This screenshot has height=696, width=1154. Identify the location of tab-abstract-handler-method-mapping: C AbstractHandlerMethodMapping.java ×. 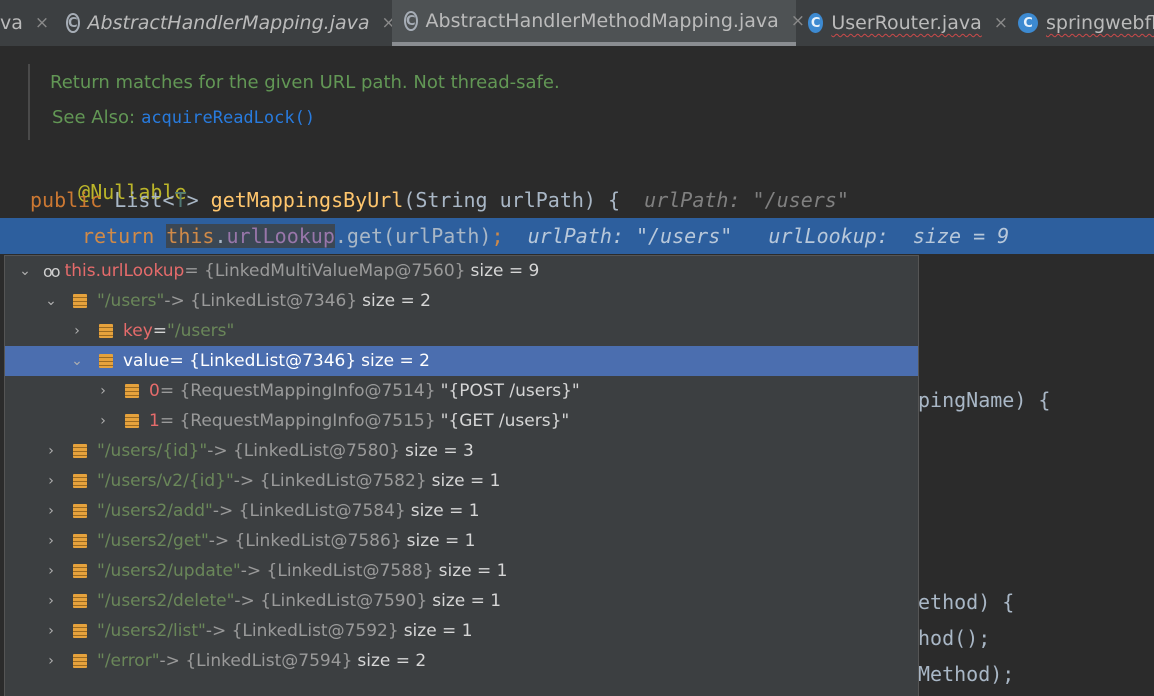
(598, 23).